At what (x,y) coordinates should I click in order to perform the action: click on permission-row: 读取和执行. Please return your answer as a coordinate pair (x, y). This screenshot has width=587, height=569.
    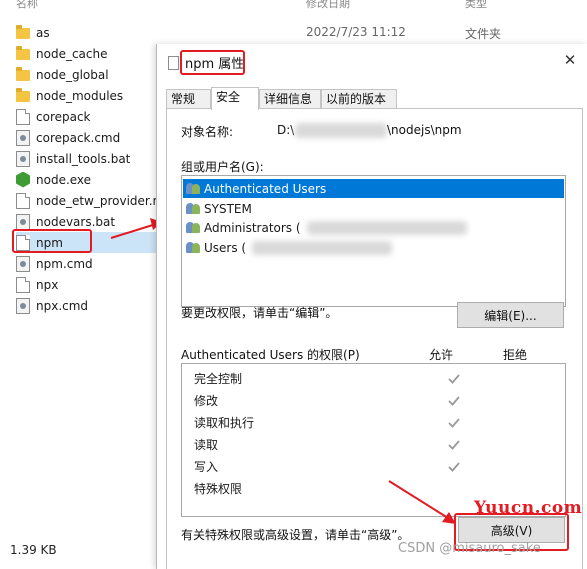
    Looking at the image, I should click on (374, 422).